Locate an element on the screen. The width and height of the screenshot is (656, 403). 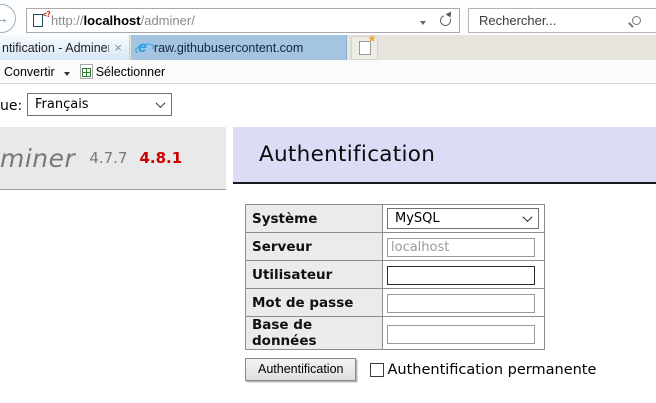
new-tab-star-icon: ★ is located at coordinates (372, 39).